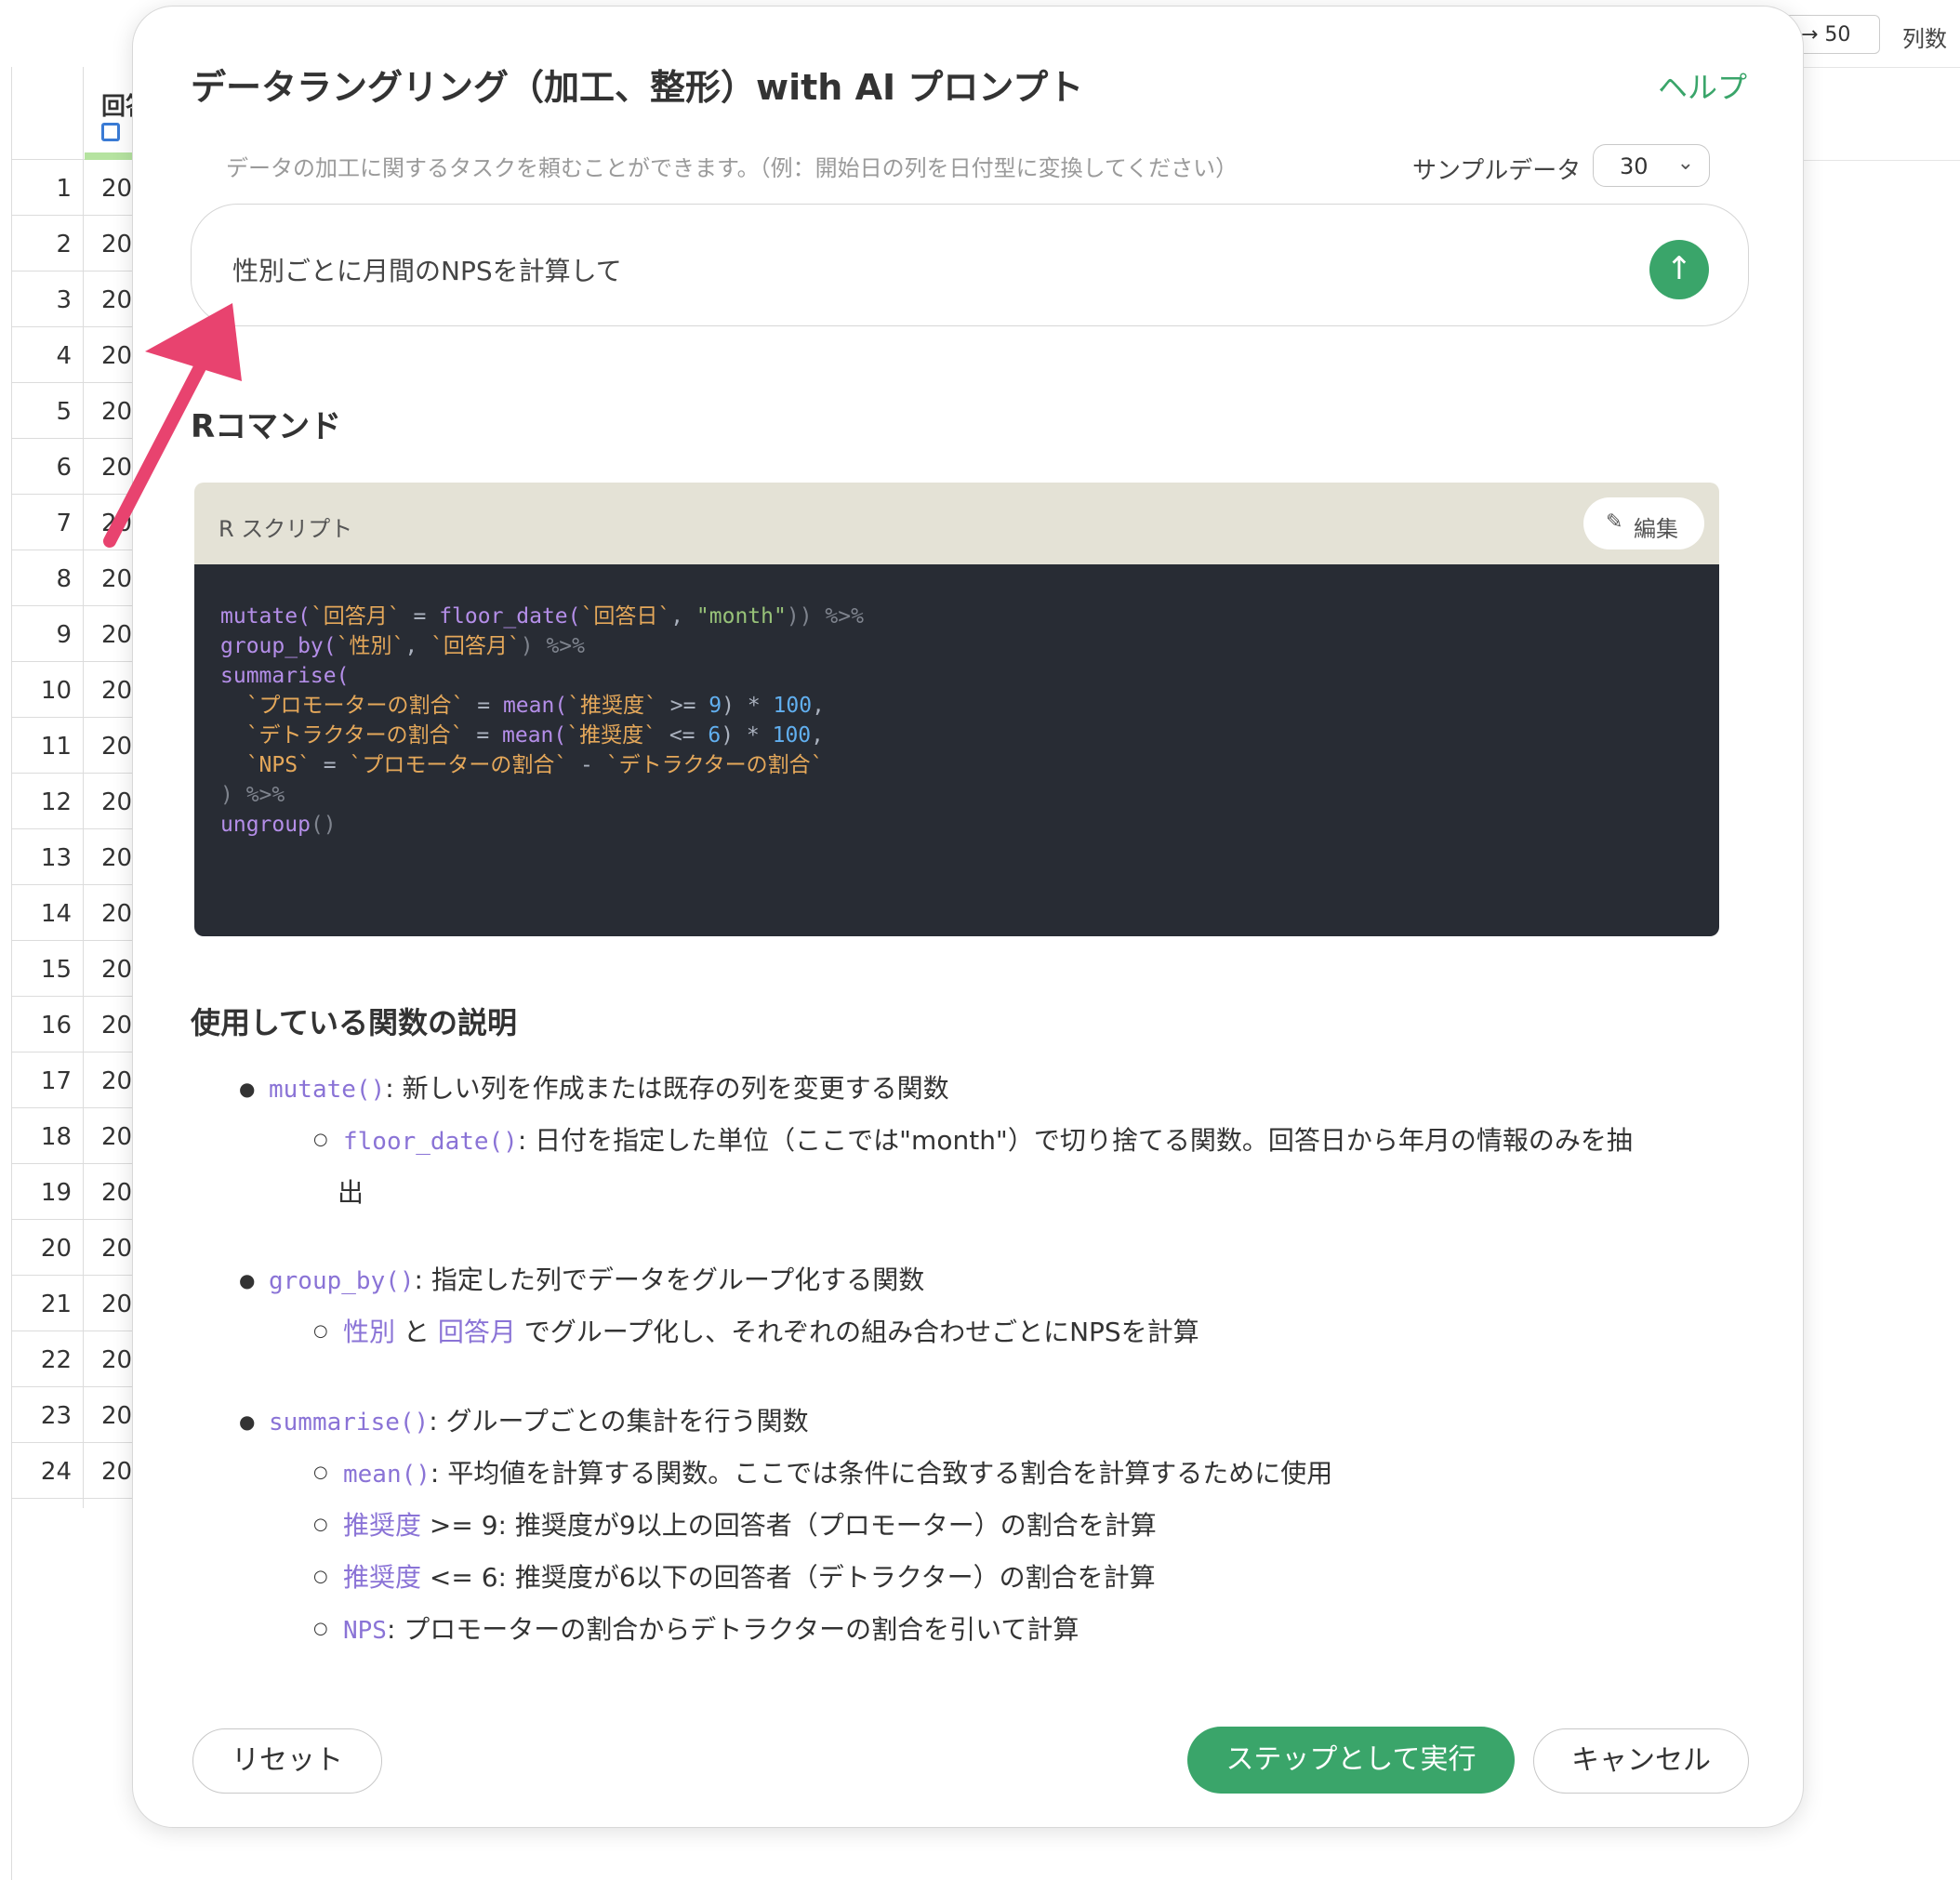 The height and width of the screenshot is (1880, 1960). What do you see at coordinates (881, 1473) in the screenshot?
I see `function-description: : 平均値を計算する関数。ここでは条件に合致する割合を計算するために使用` at bounding box center [881, 1473].